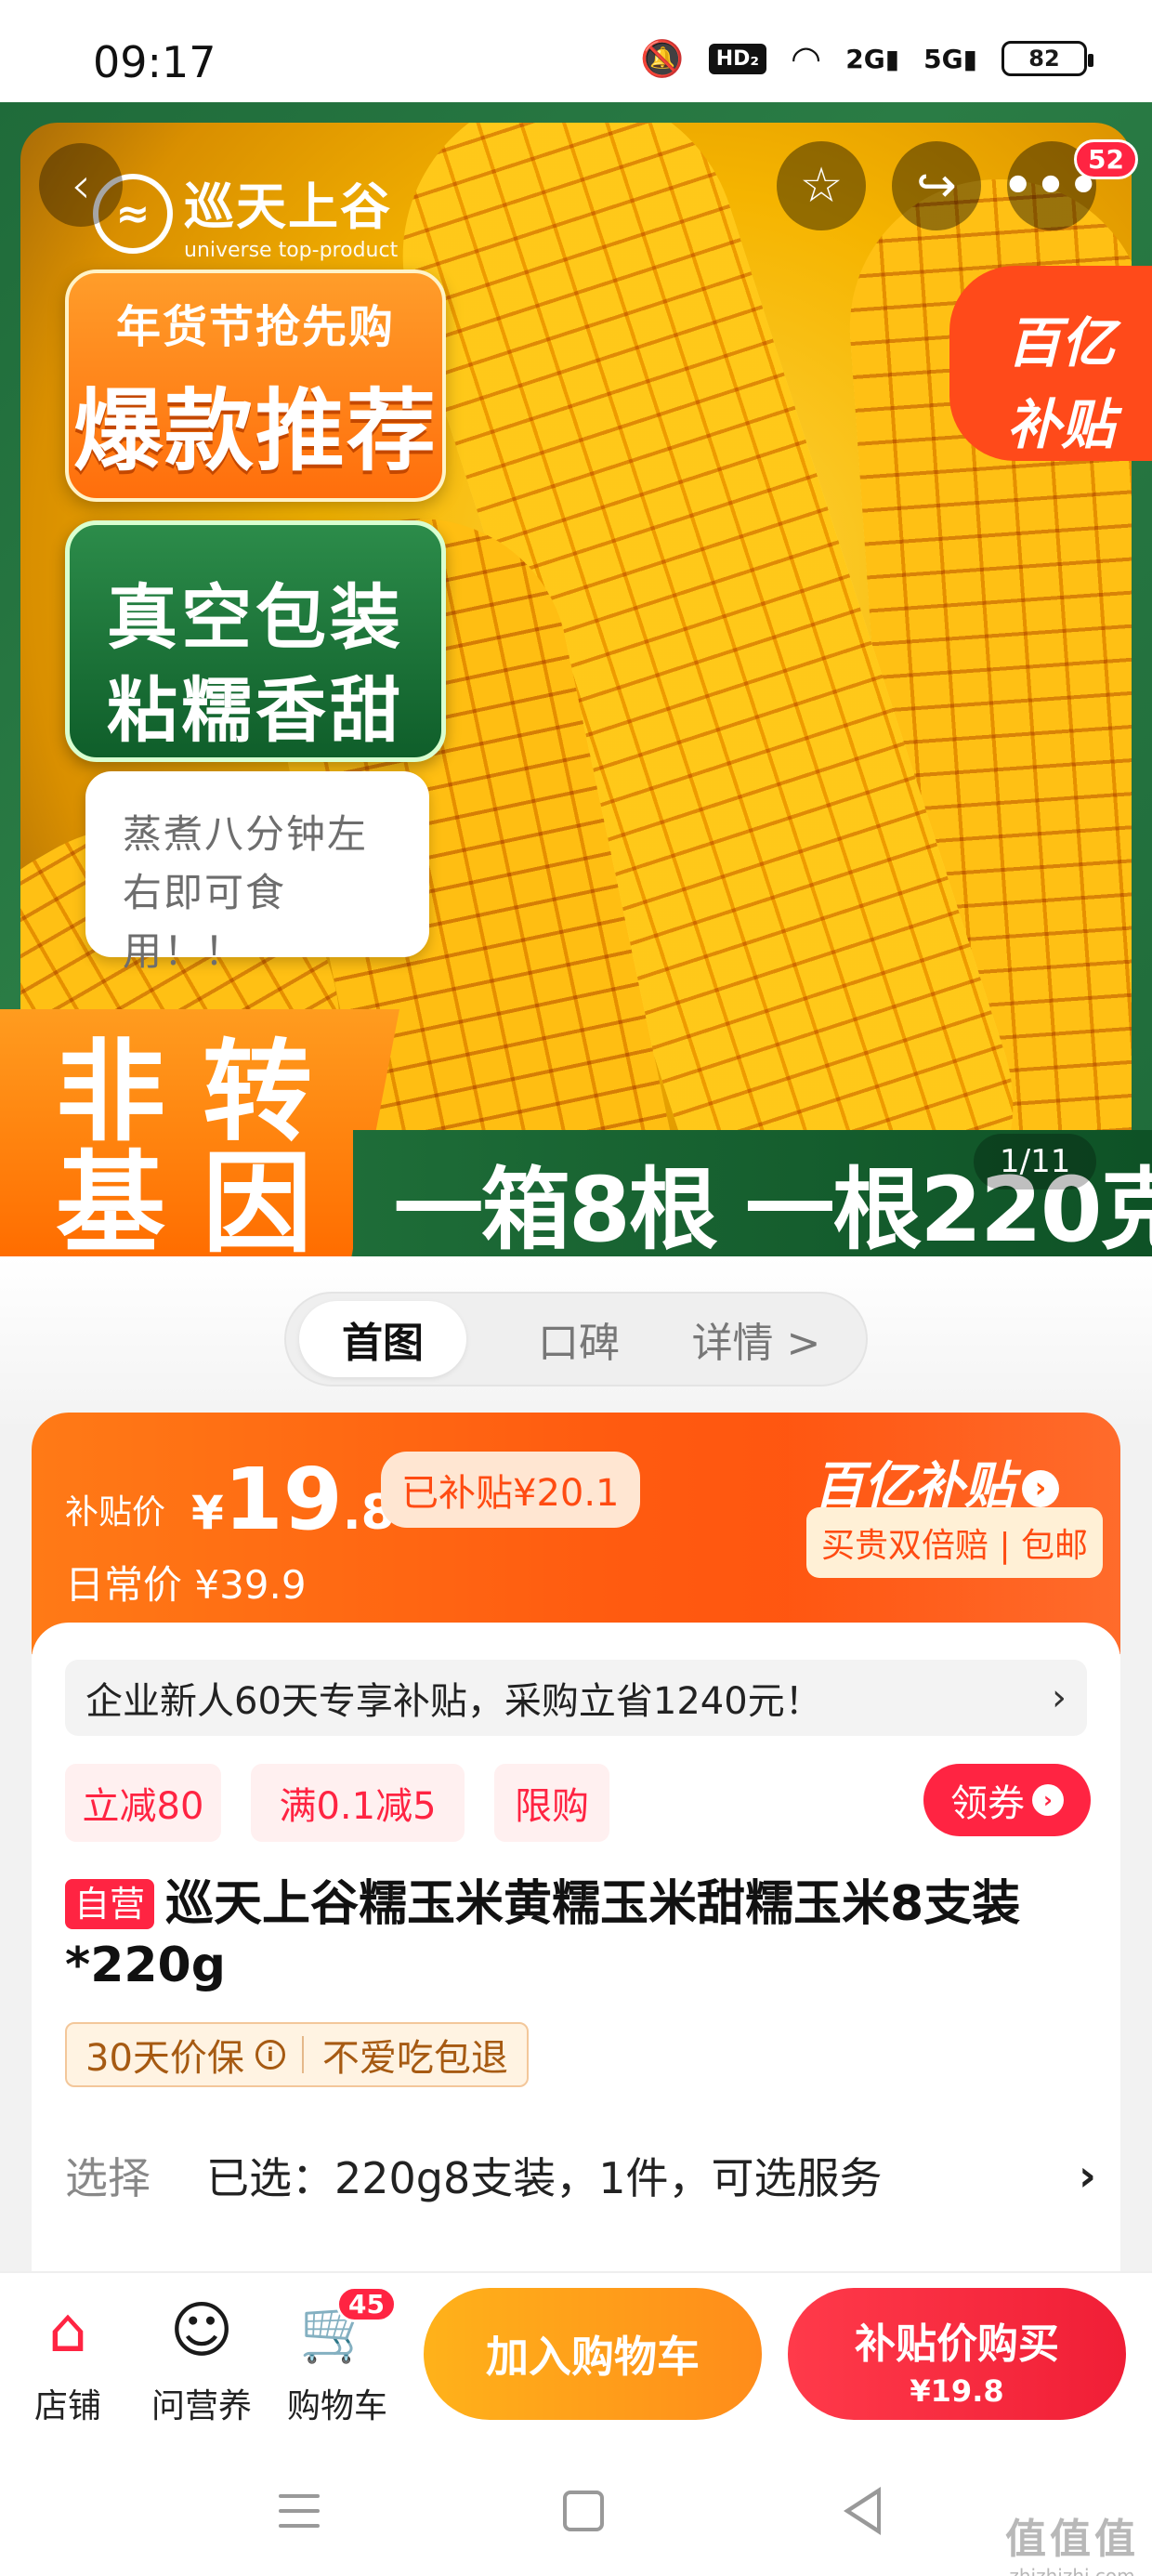 The width and height of the screenshot is (1152, 2576). I want to click on star-icon: ☆, so click(821, 186).